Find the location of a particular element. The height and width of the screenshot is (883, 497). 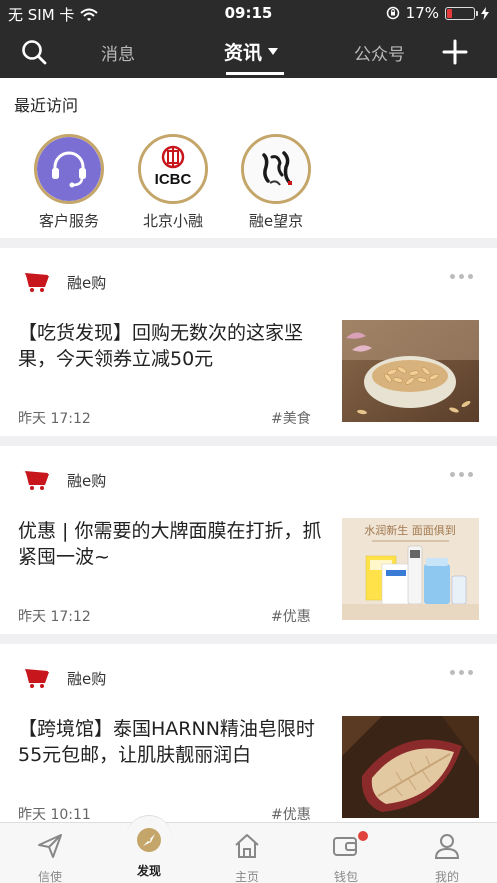

tab-wallet: 钱包 is located at coordinates (346, 857).